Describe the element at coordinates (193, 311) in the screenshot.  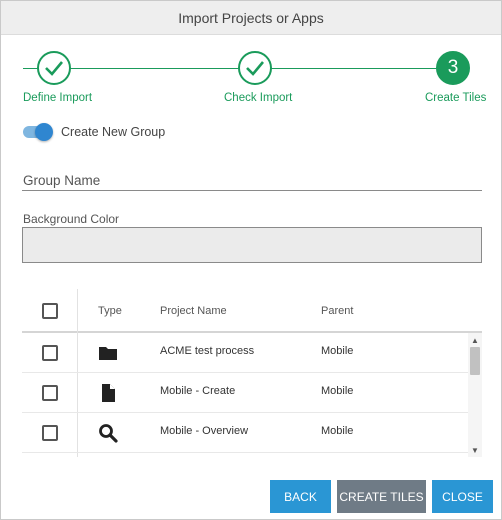
I see `column-header-project-name: Project Name` at that location.